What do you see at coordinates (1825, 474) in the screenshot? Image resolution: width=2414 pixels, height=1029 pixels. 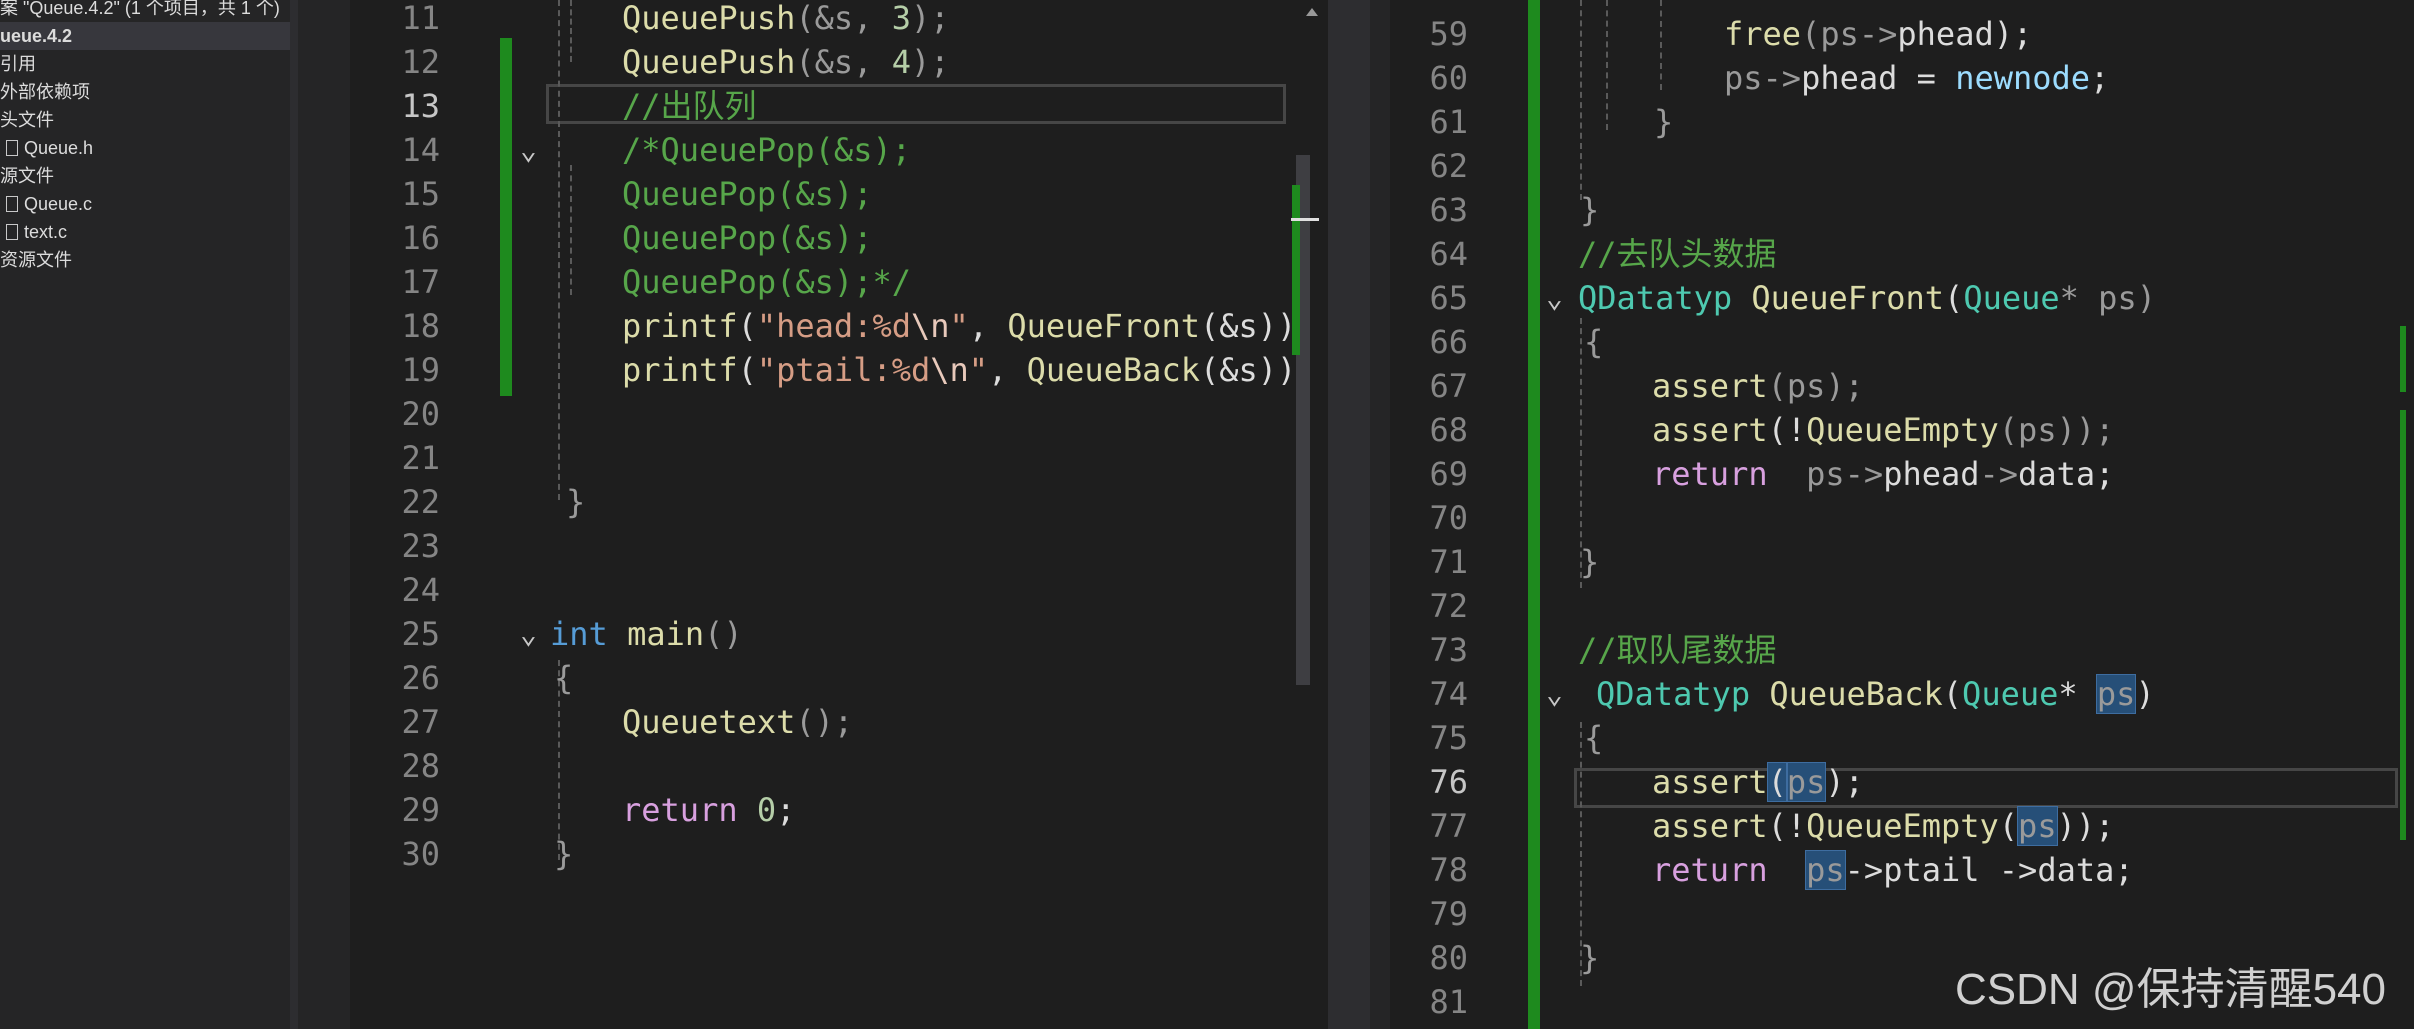 I see `token: ps->` at bounding box center [1825, 474].